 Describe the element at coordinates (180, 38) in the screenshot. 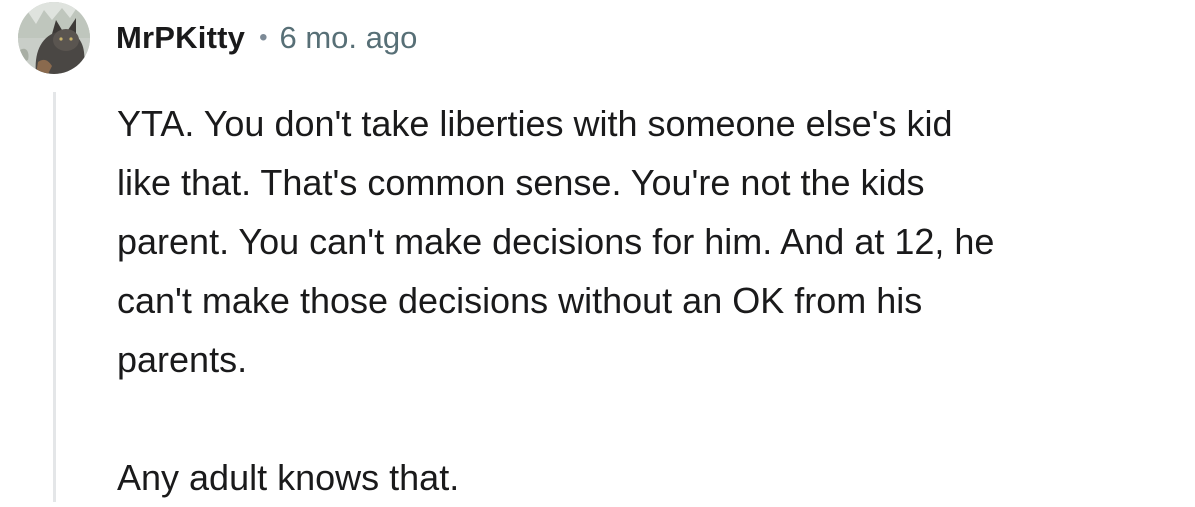

I see `author-username: MrPKitty` at that location.